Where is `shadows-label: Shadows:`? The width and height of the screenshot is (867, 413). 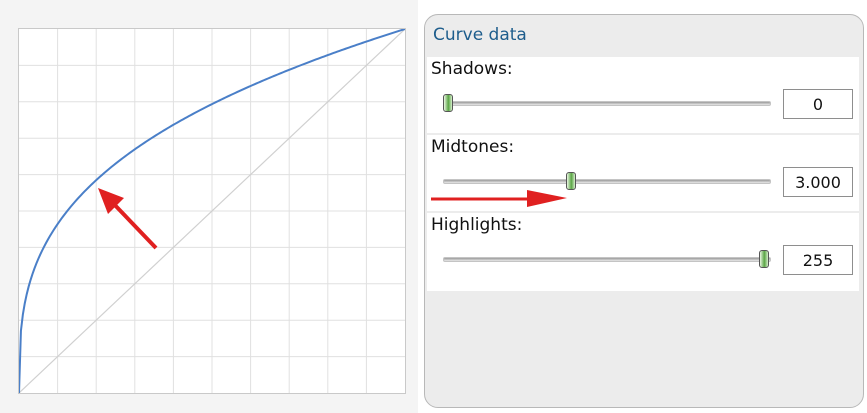 shadows-label: Shadows: is located at coordinates (472, 69).